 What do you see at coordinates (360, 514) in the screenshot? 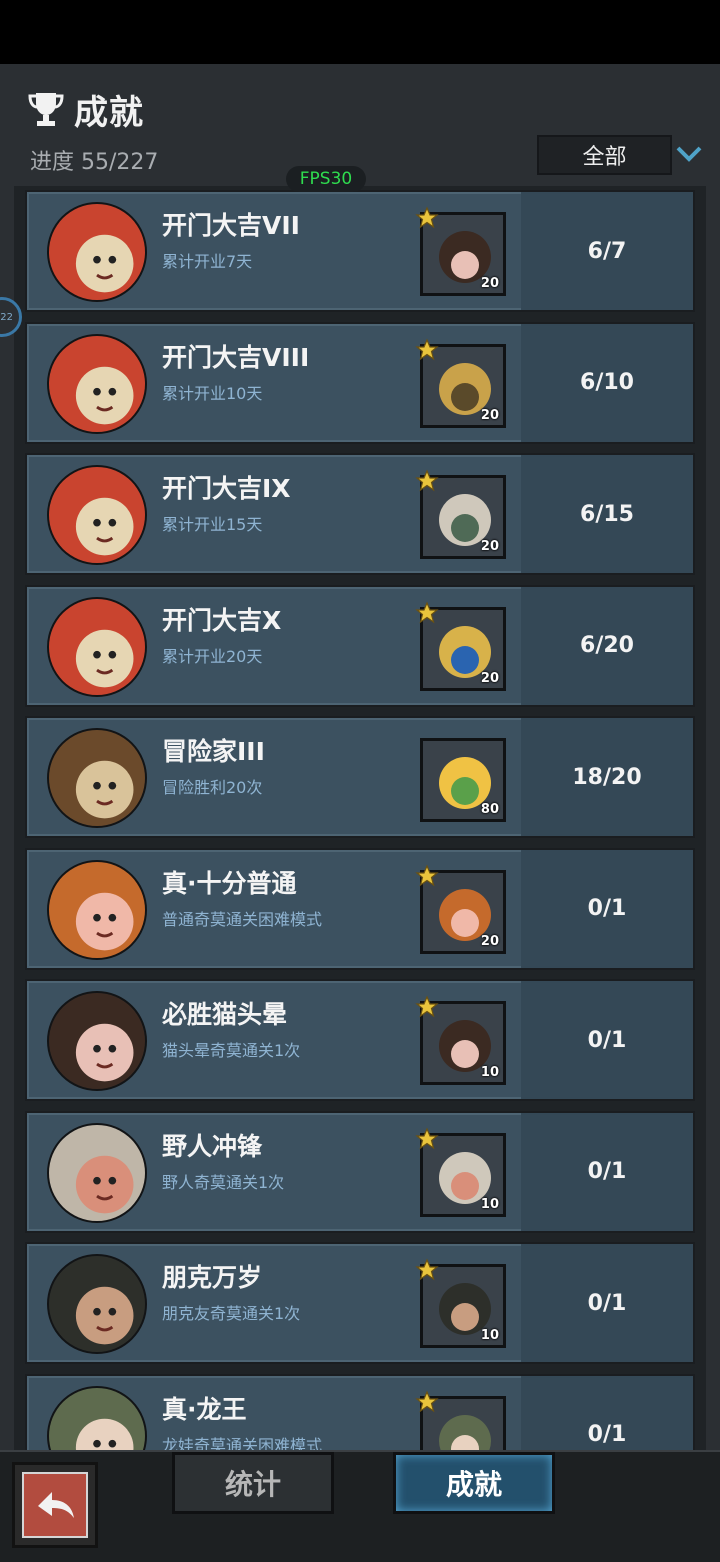
I see `achievement-row: 开门大吉IX 累计开业15天 20 6/15` at bounding box center [360, 514].